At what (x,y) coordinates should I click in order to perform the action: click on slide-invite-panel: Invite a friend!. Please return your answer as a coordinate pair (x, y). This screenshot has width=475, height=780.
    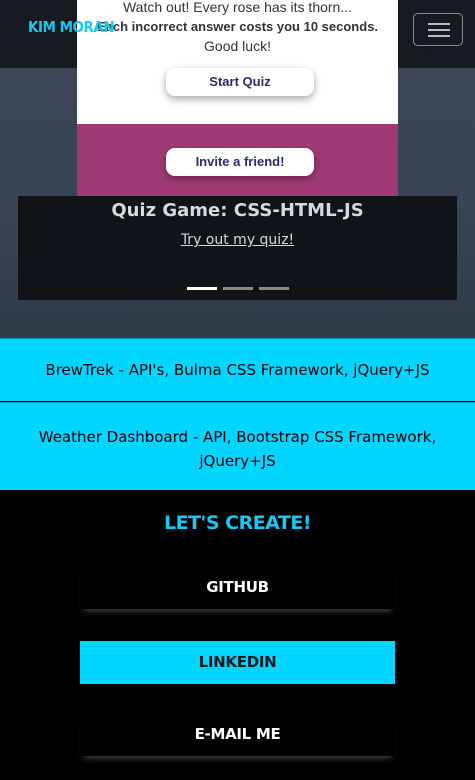
    Looking at the image, I should click on (237, 160).